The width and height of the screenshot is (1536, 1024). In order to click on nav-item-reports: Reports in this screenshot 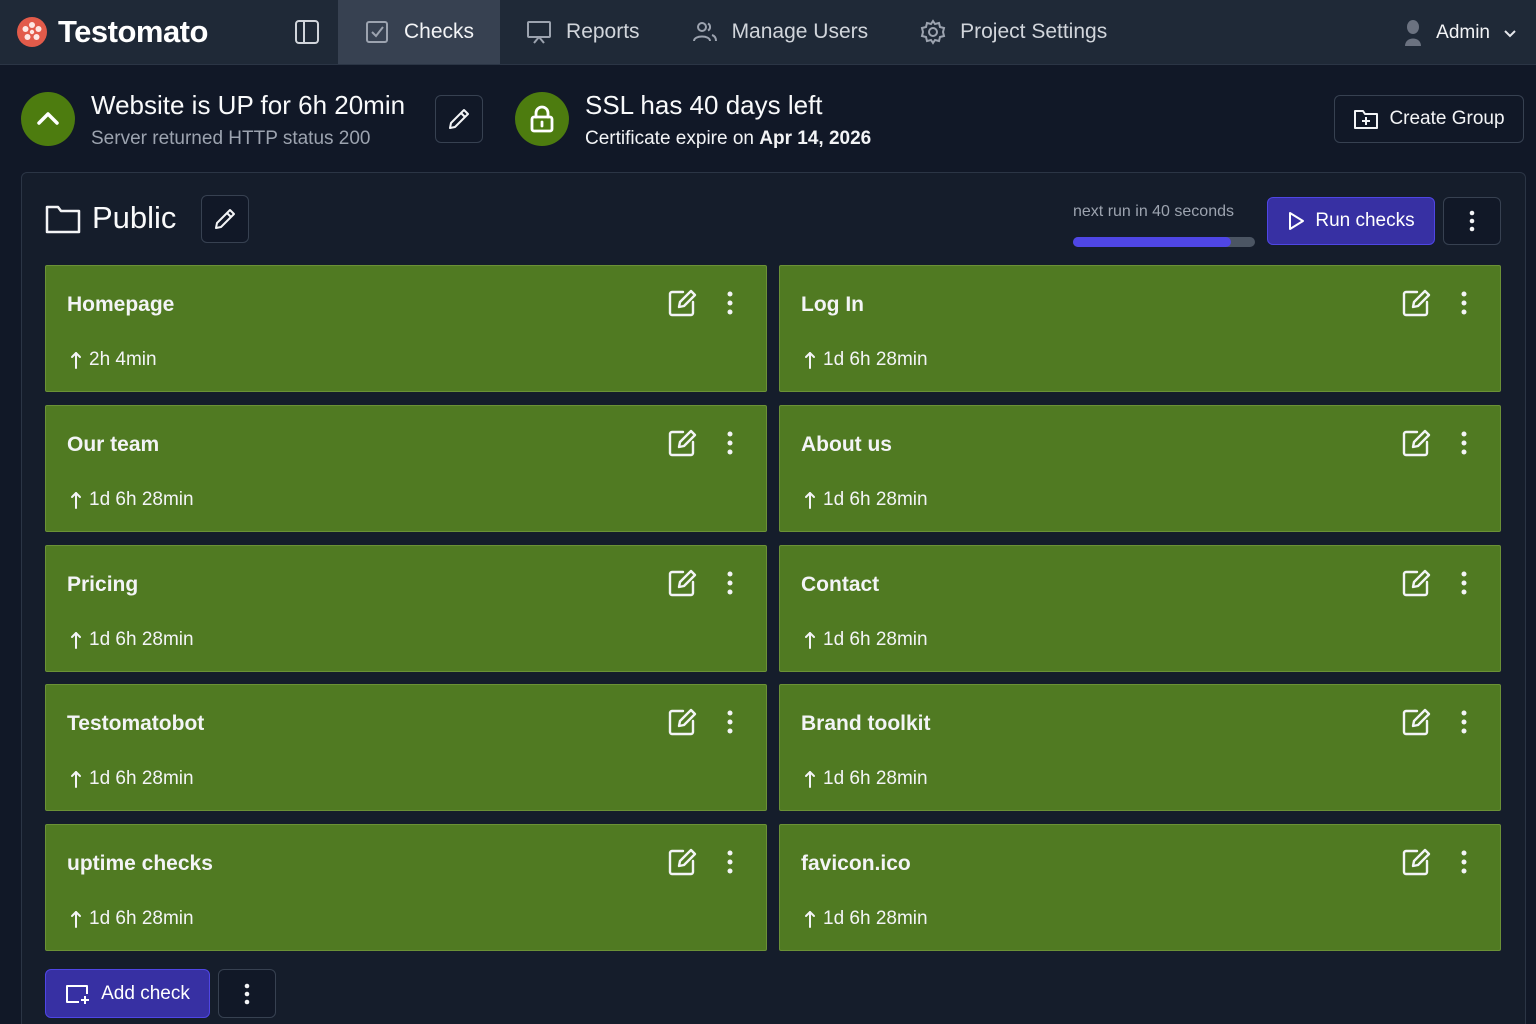, I will do `click(583, 32)`.